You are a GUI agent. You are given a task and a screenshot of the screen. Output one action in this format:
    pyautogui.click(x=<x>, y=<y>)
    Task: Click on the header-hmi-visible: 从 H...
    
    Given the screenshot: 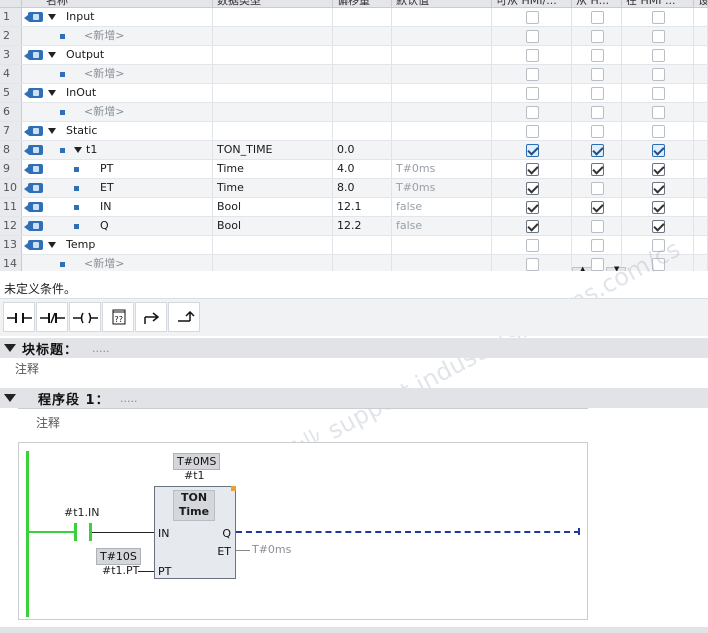 What is the action you would take?
    pyautogui.click(x=597, y=4)
    